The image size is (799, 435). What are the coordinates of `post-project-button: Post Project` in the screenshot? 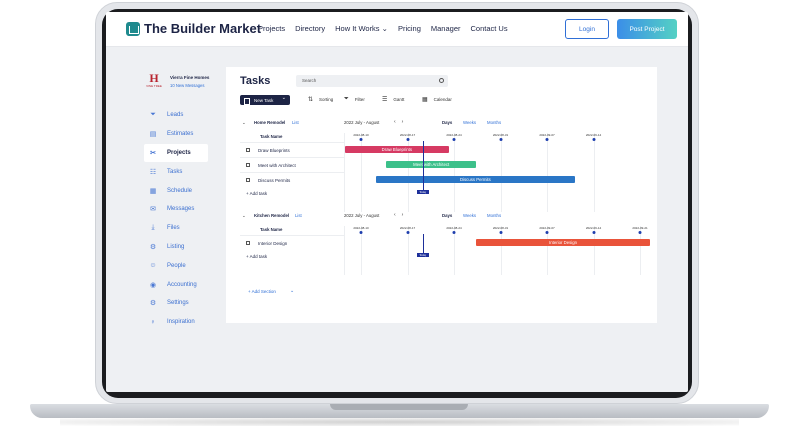 It's located at (647, 29).